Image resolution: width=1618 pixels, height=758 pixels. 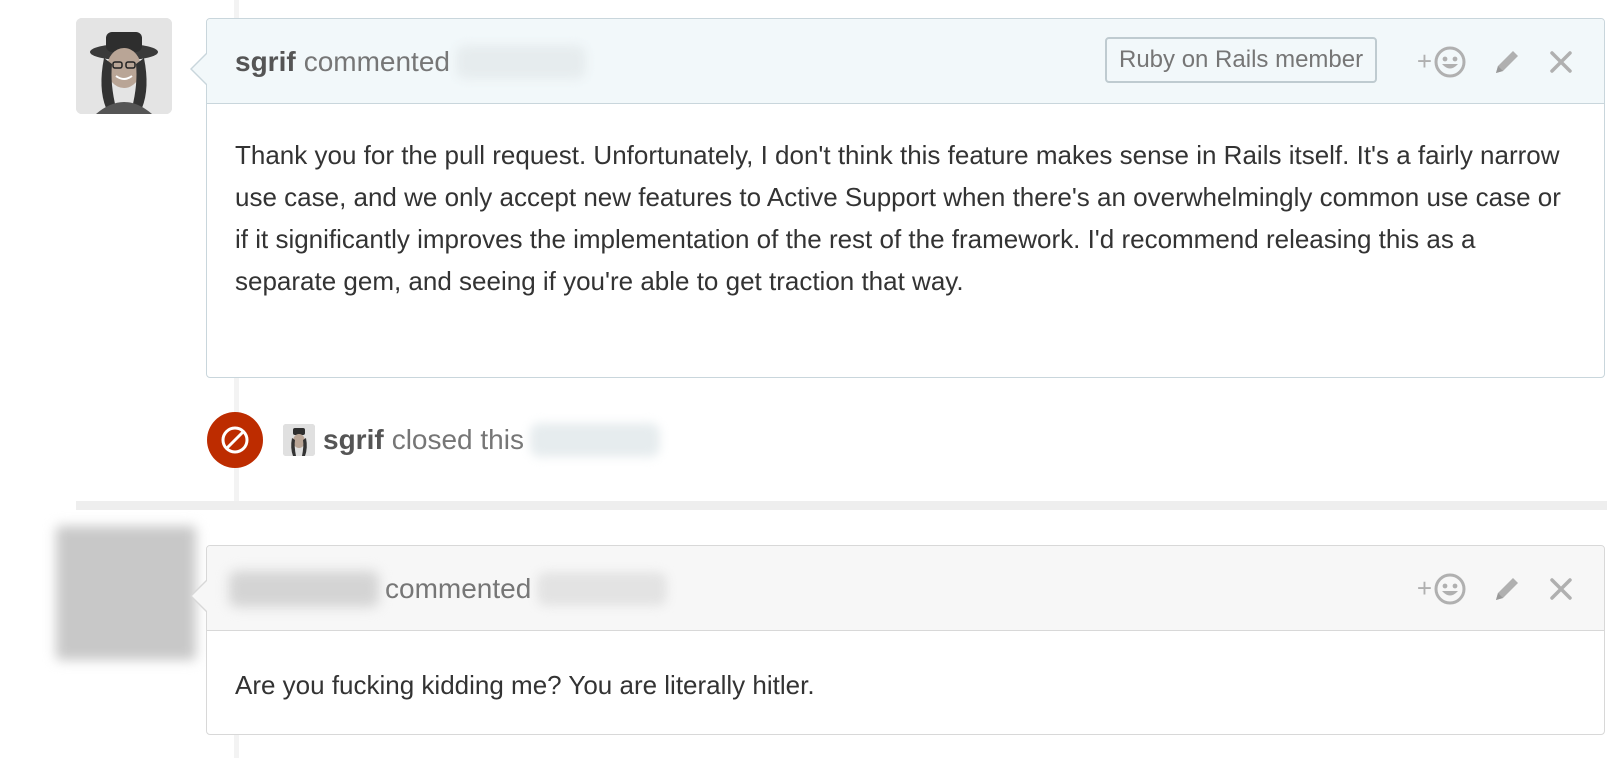 I want to click on comment-header-text: sgrif commented, so click(x=410, y=61).